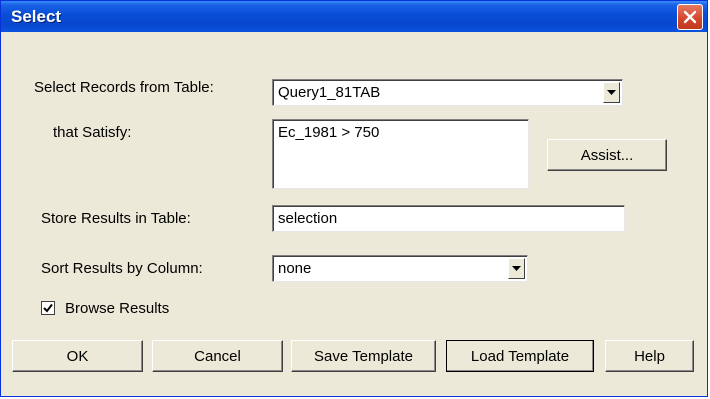 This screenshot has height=399, width=710. I want to click on store-table-value: selection, so click(308, 218).